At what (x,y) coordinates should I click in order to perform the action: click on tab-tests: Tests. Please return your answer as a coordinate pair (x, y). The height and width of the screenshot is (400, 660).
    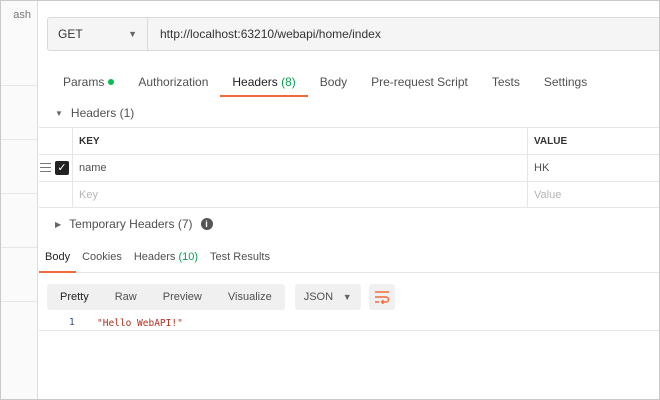
    Looking at the image, I should click on (506, 82).